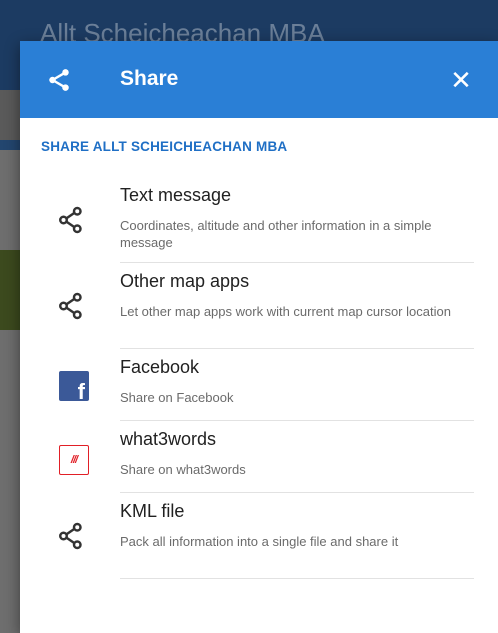 The image size is (498, 633). I want to click on option-title: KML file, so click(152, 511).